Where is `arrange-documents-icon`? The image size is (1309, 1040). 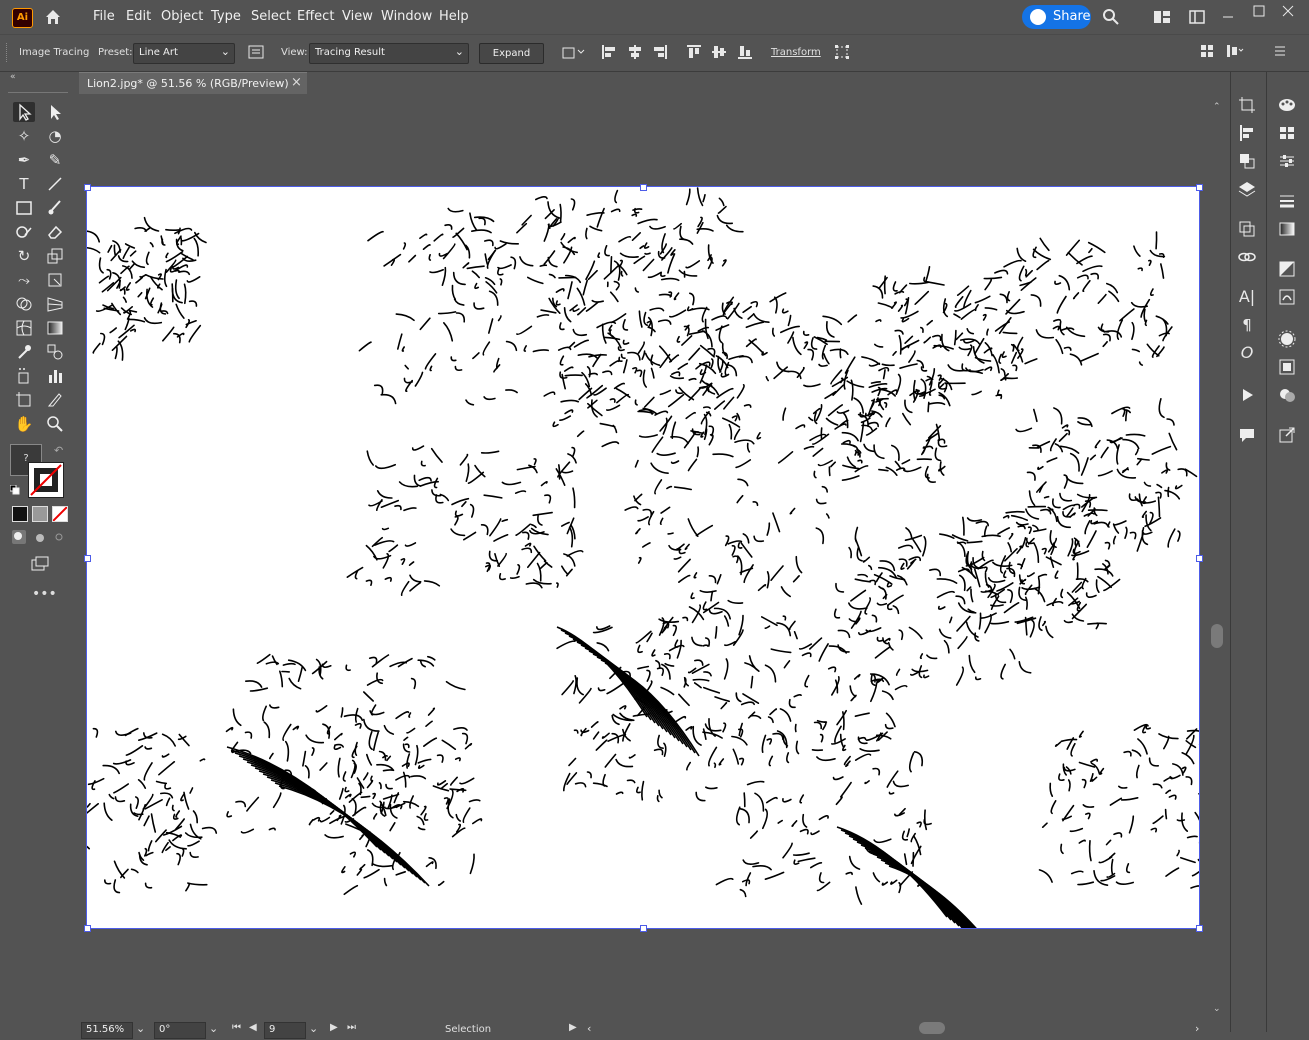
arrange-documents-icon is located at coordinates (1162, 17).